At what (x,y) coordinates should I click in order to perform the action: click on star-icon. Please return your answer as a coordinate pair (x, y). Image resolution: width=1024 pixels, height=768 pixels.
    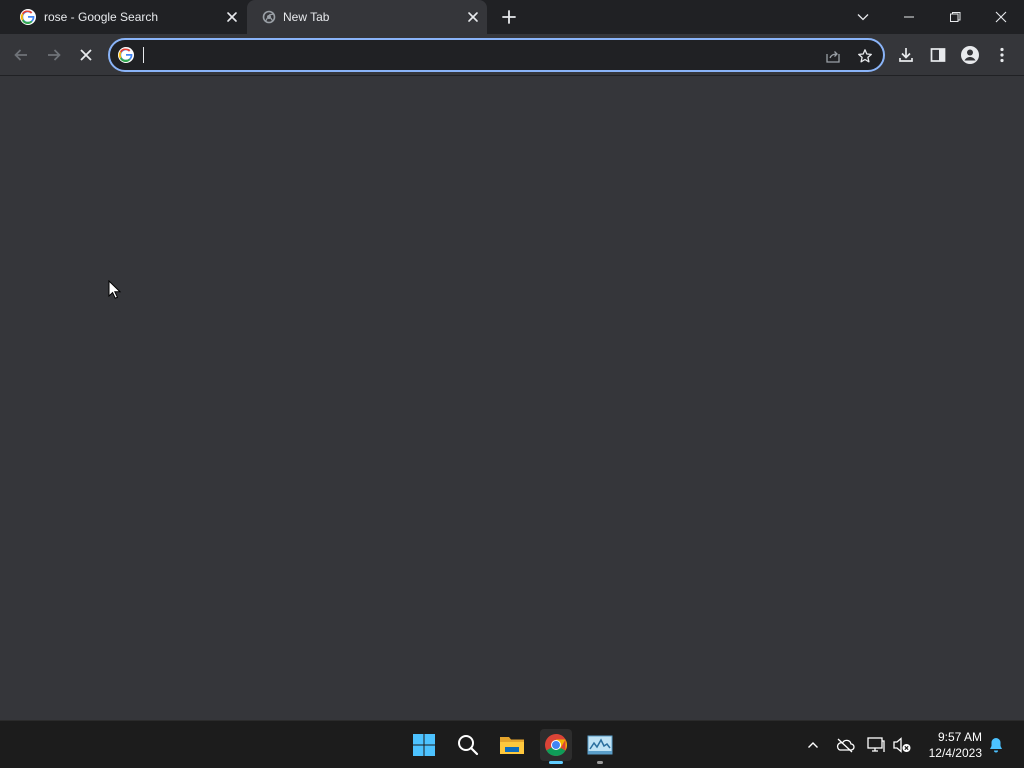
    Looking at the image, I should click on (865, 56).